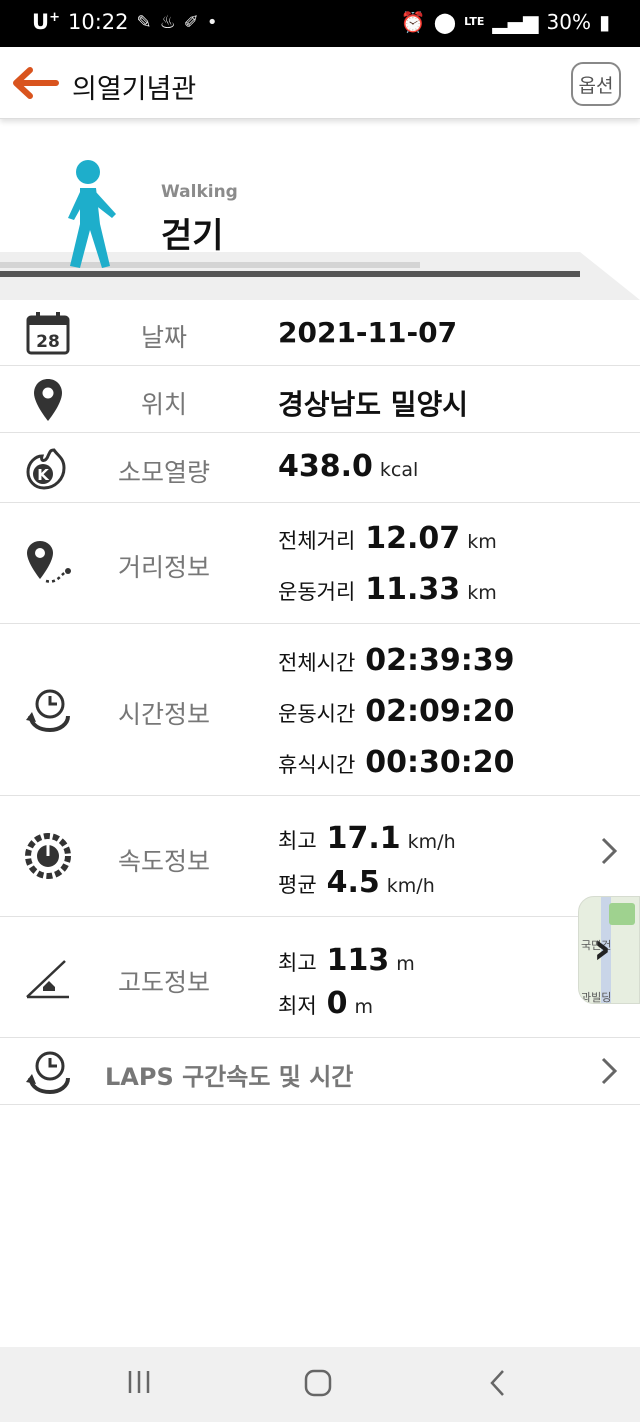 This screenshot has width=640, height=1422. What do you see at coordinates (440, 660) in the screenshot?
I see `total-time-value: 02:39:39` at bounding box center [440, 660].